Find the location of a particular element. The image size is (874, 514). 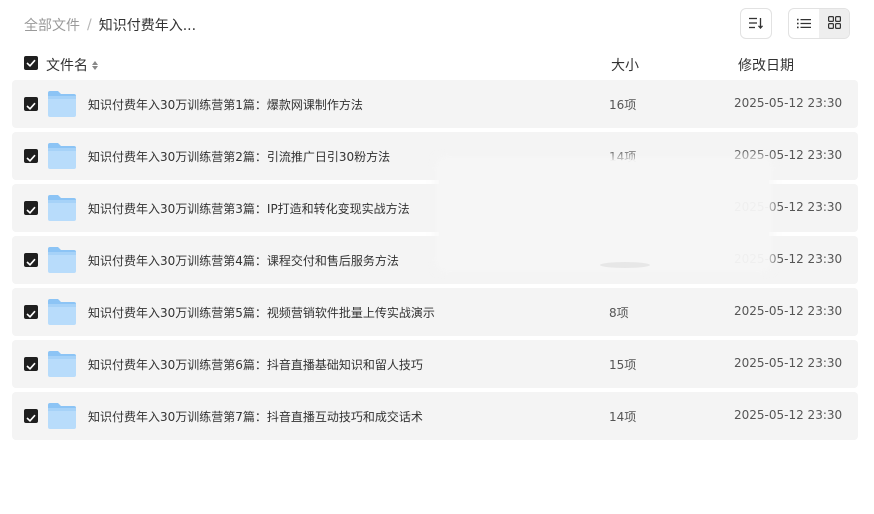

view-toggle is located at coordinates (819, 23).